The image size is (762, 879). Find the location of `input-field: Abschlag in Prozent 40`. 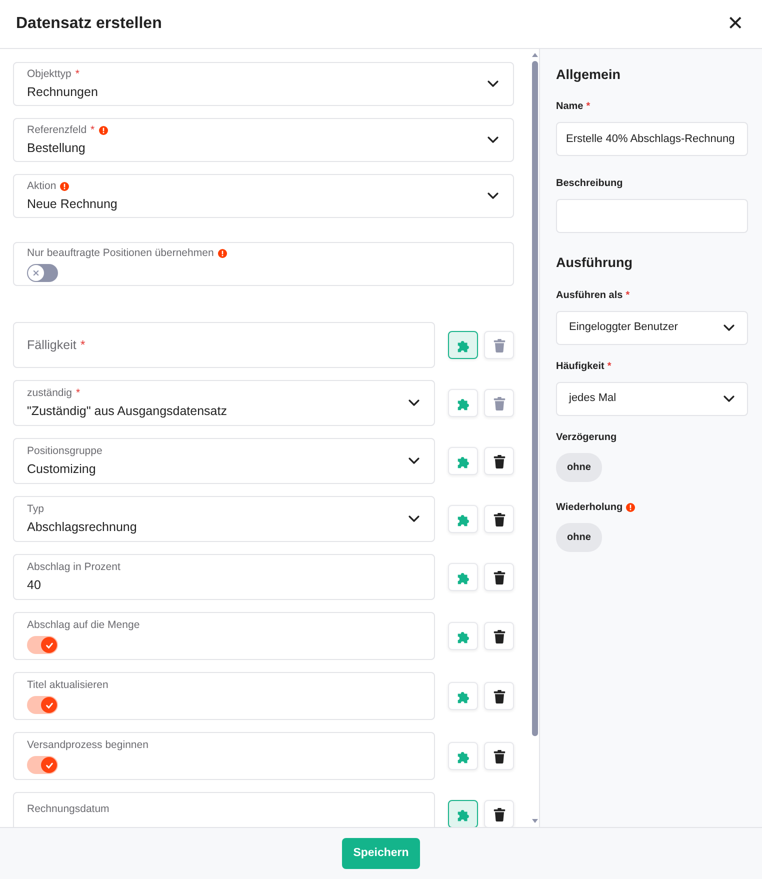

input-field: Abschlag in Prozent 40 is located at coordinates (224, 577).